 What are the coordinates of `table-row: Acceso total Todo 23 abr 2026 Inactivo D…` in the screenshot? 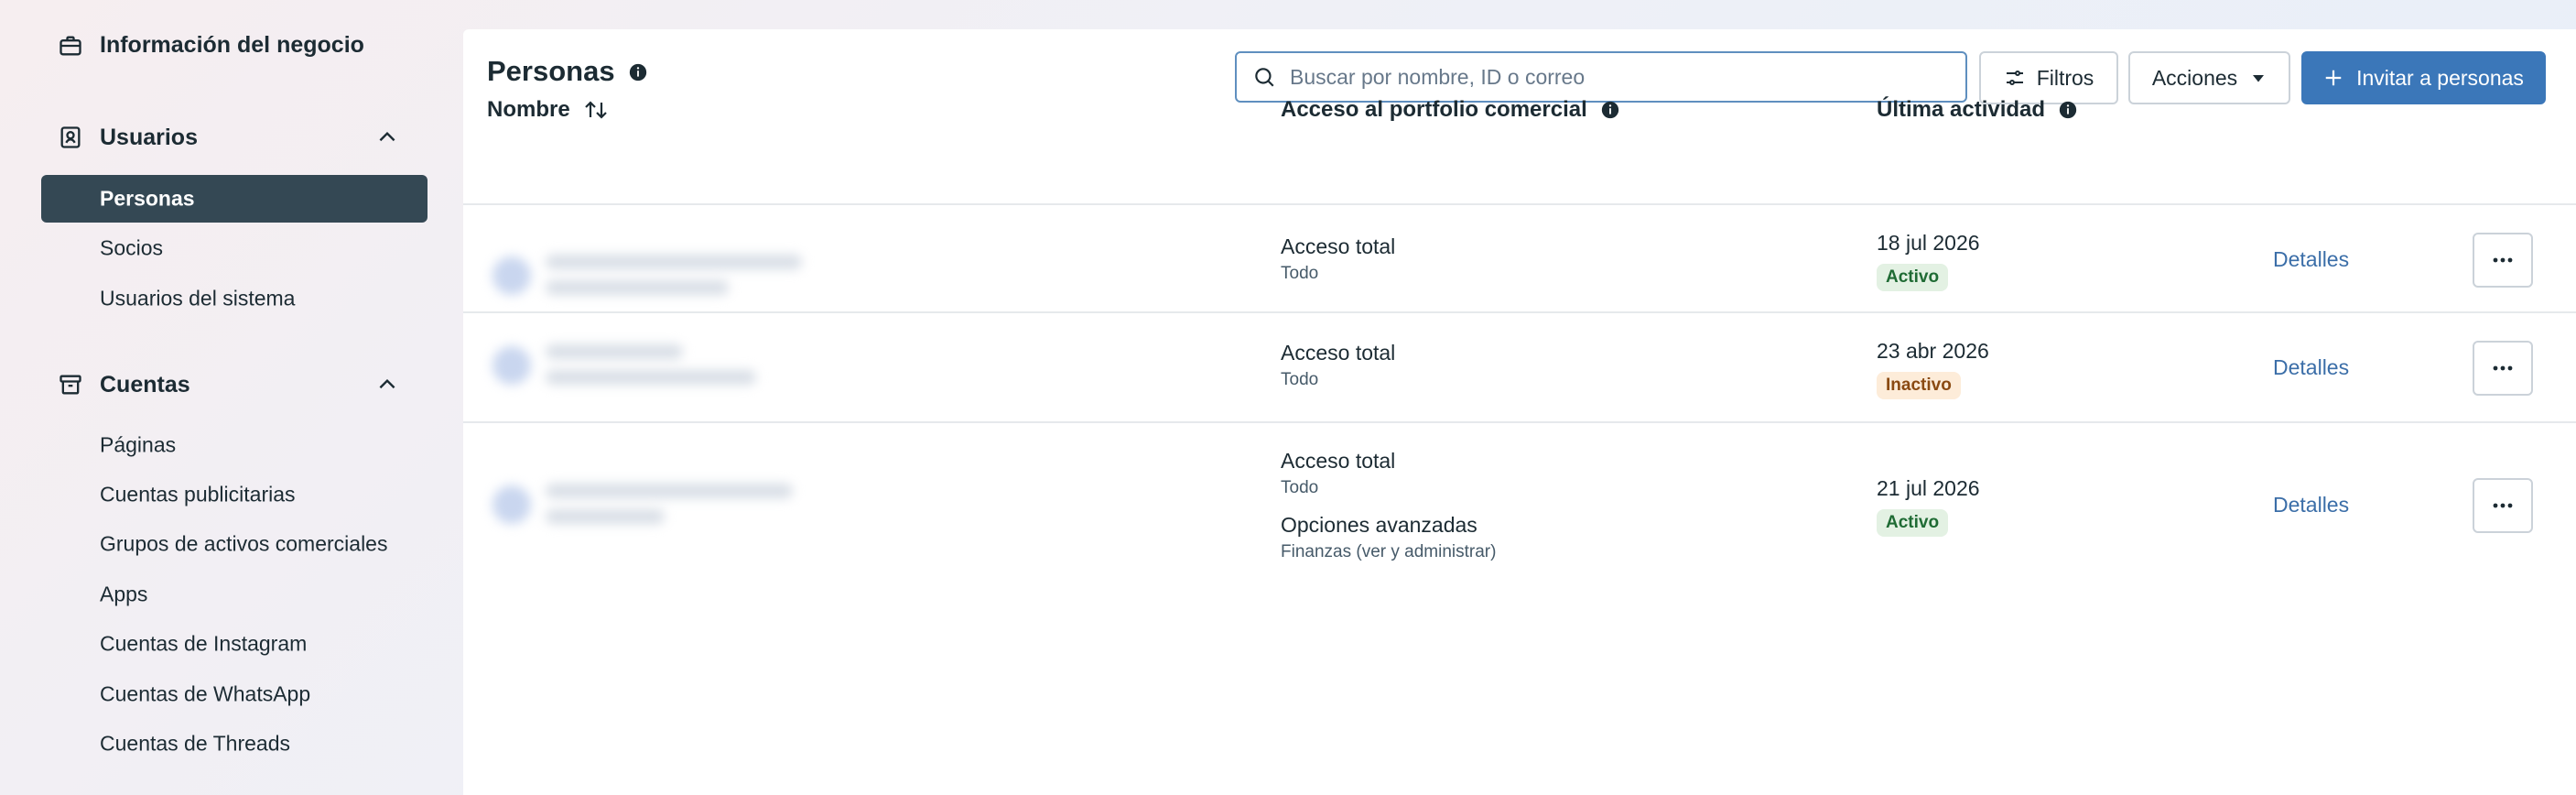 It's located at (1519, 367).